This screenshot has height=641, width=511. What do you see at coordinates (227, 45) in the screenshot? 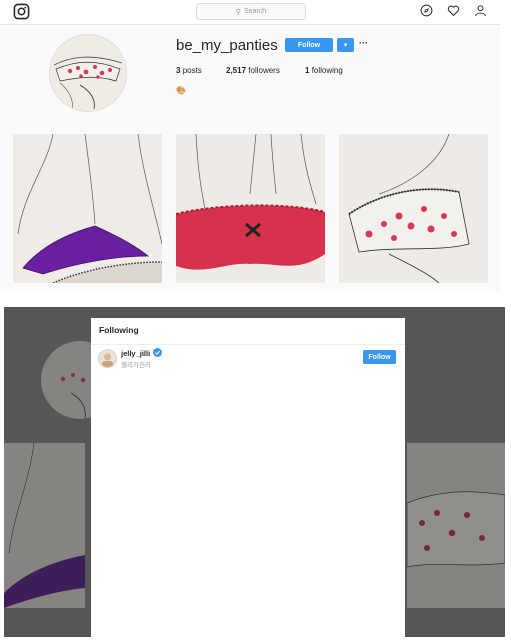
I see `profile-username: be_my_panties` at bounding box center [227, 45].